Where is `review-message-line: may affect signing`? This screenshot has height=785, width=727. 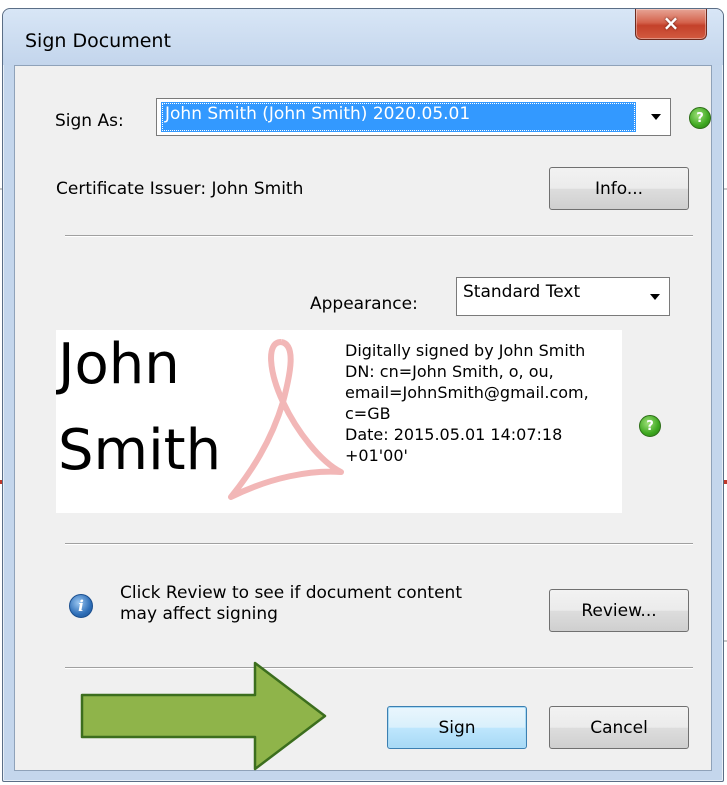 review-message-line: may affect signing is located at coordinates (199, 614).